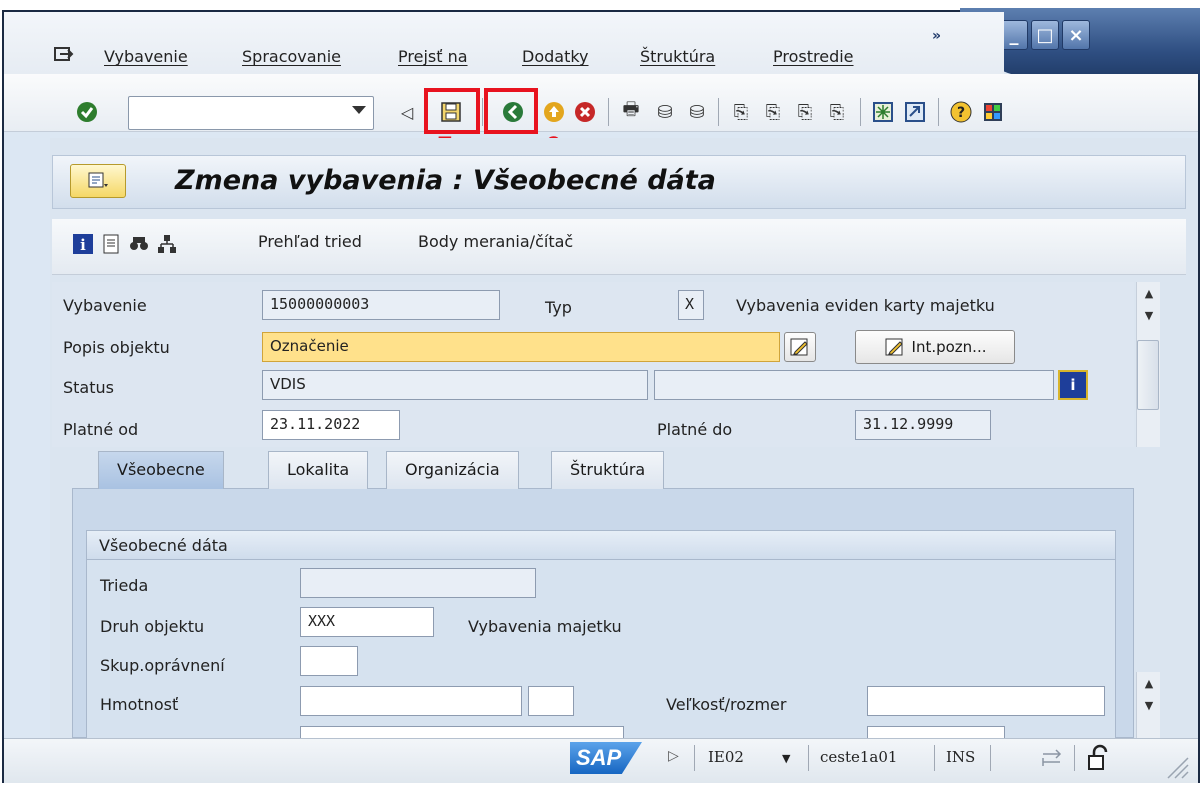 The image size is (1203, 785). I want to click on menu-more-button: », so click(936, 36).